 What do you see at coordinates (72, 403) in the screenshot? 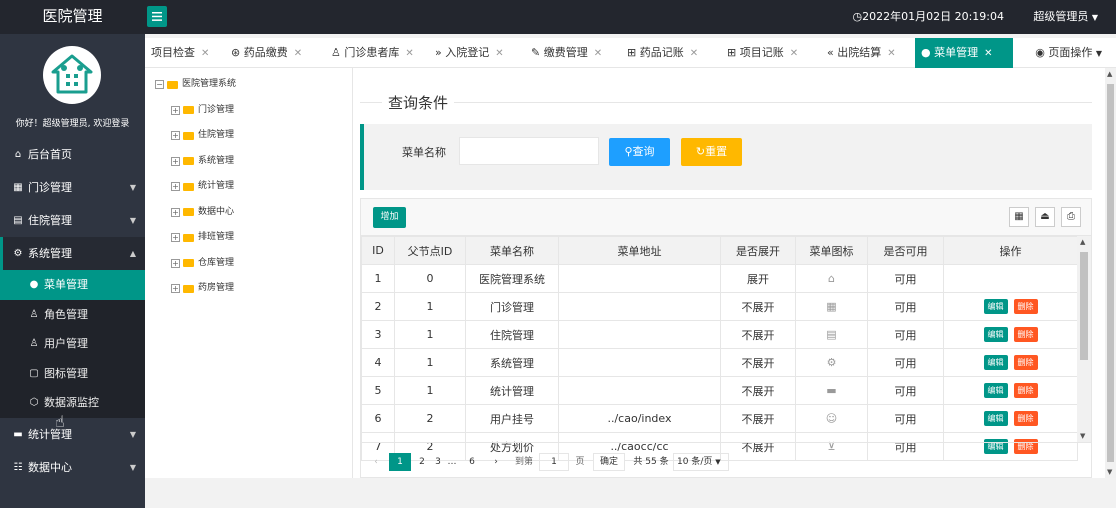
I see `sidebar-item-datasource-monitor: ⬡ 数据源监控` at bounding box center [72, 403].